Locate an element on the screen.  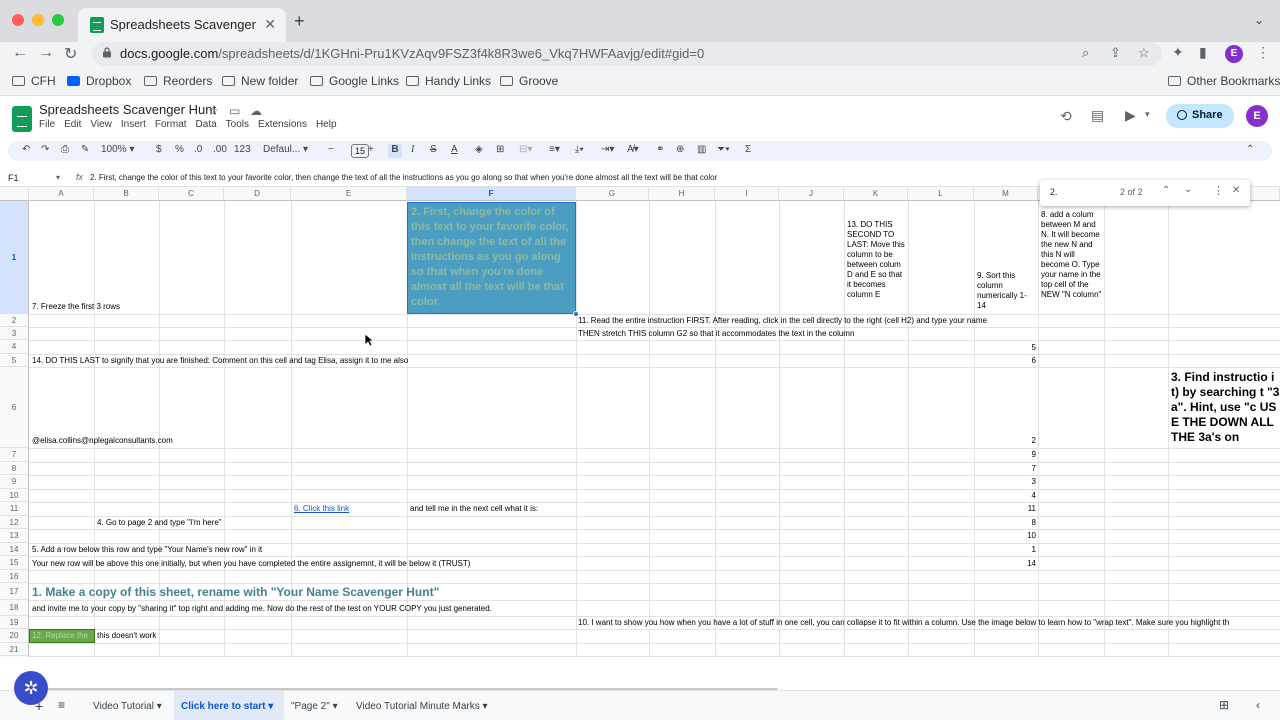
user-avatar: E is located at coordinates (1257, 116).